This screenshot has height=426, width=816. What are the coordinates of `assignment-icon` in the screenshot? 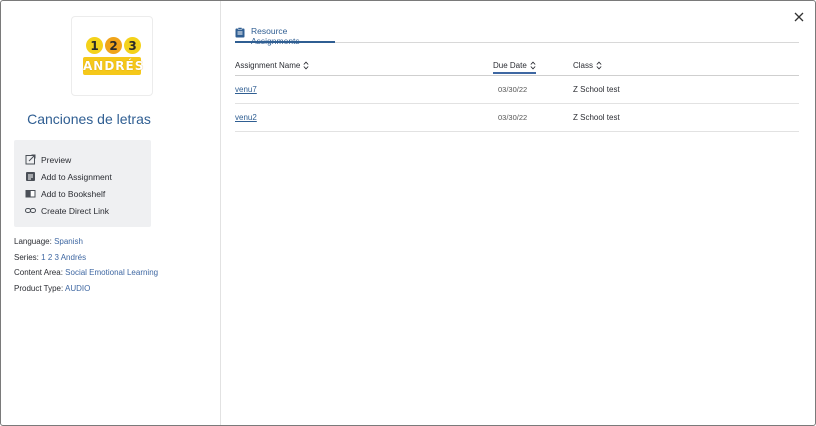 It's located at (30, 176).